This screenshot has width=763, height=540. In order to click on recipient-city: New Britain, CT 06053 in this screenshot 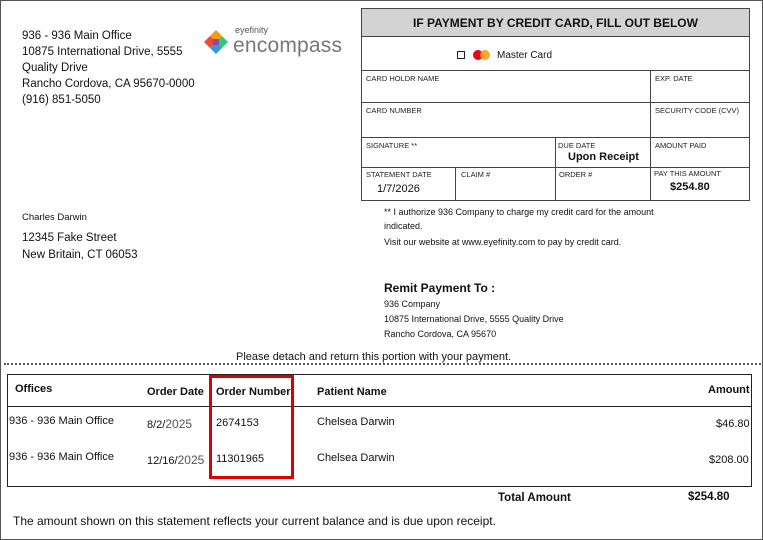, I will do `click(80, 255)`.